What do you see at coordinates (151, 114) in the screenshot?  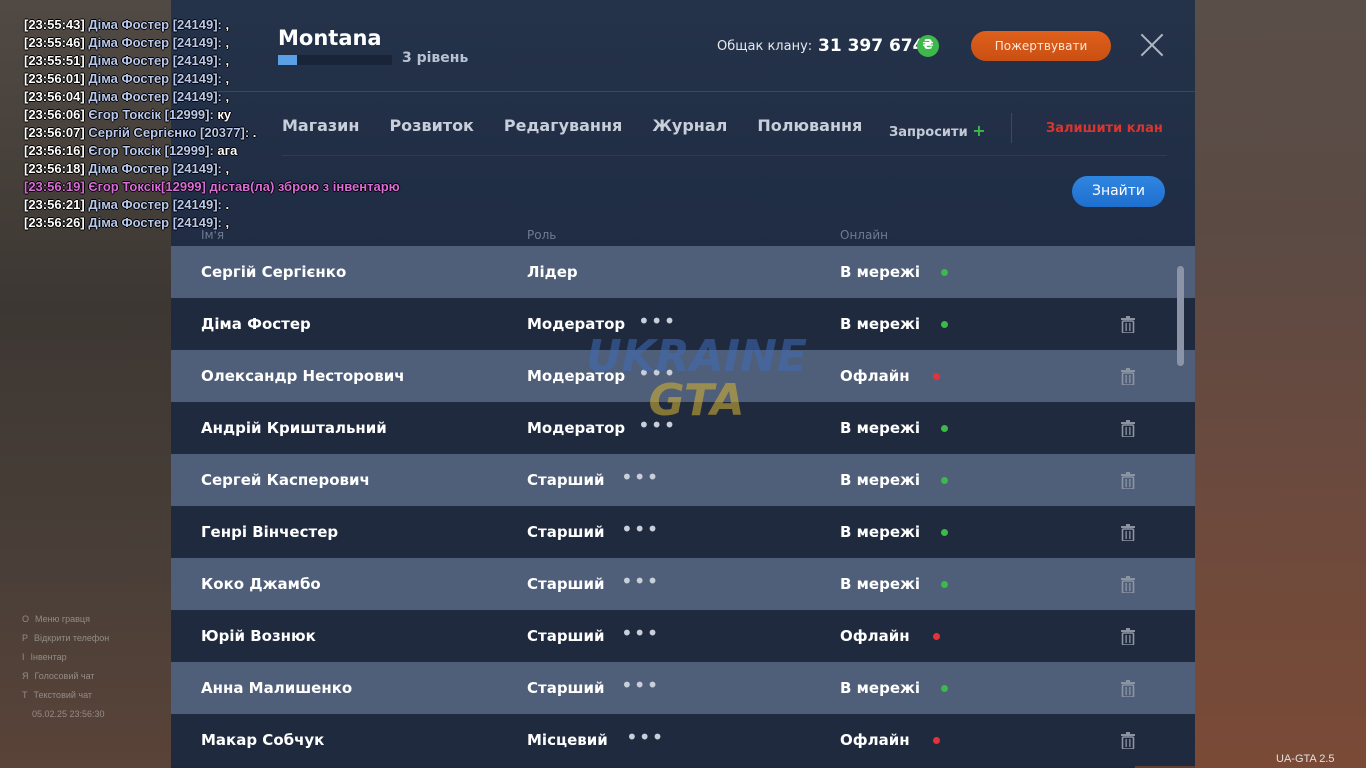 I see `chat-nick: Єгор Токсік [12999]:` at bounding box center [151, 114].